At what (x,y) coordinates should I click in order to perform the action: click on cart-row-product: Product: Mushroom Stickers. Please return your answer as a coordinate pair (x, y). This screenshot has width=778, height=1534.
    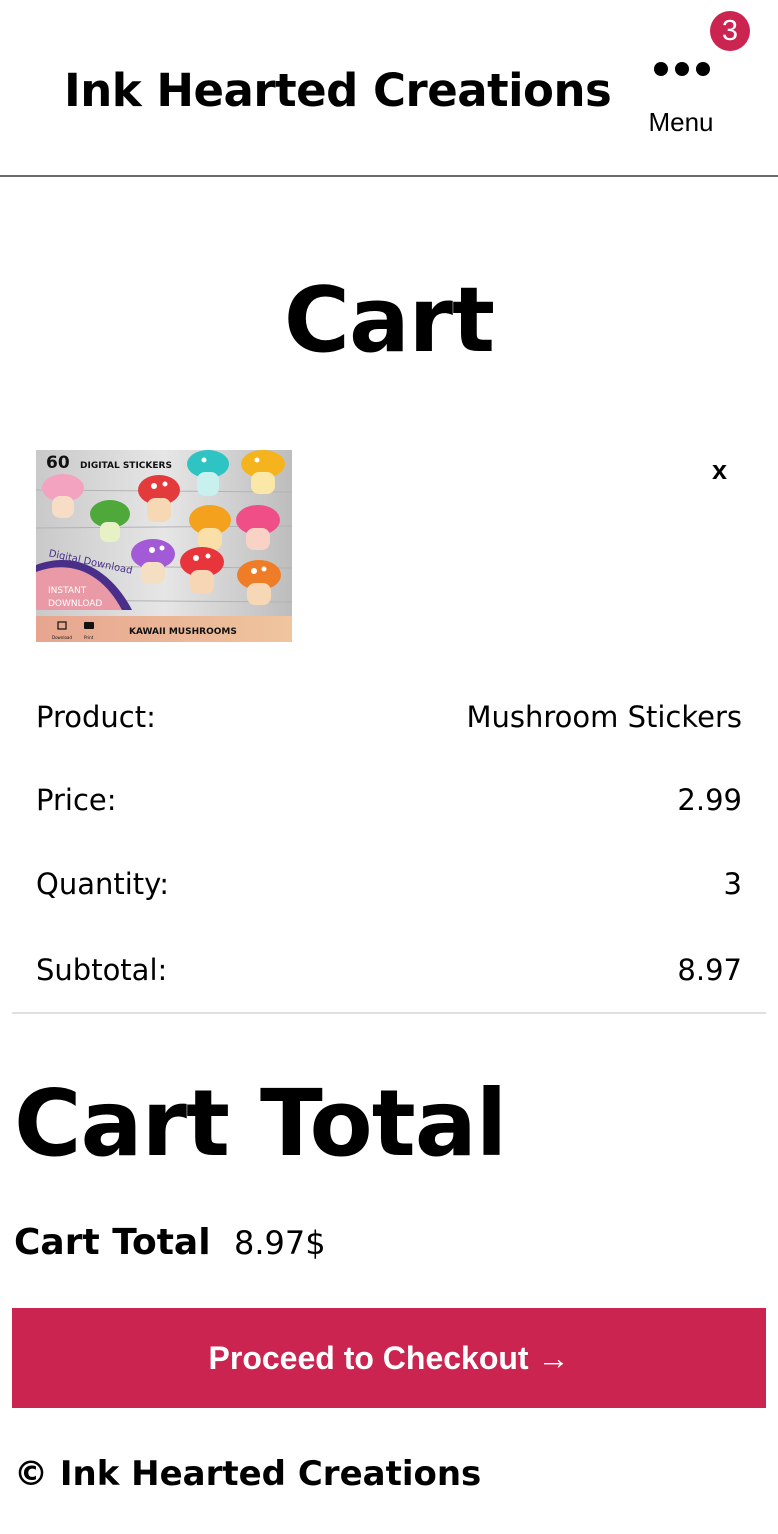
    Looking at the image, I should click on (389, 720).